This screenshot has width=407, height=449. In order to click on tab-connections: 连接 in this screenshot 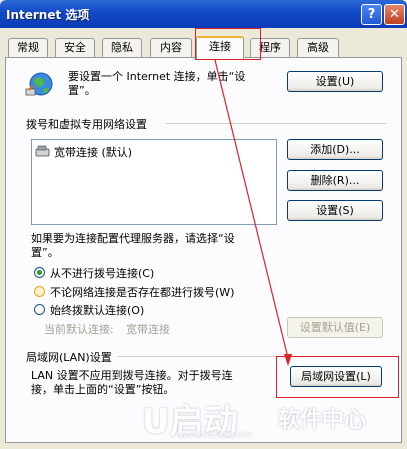, I will do `click(220, 47)`.